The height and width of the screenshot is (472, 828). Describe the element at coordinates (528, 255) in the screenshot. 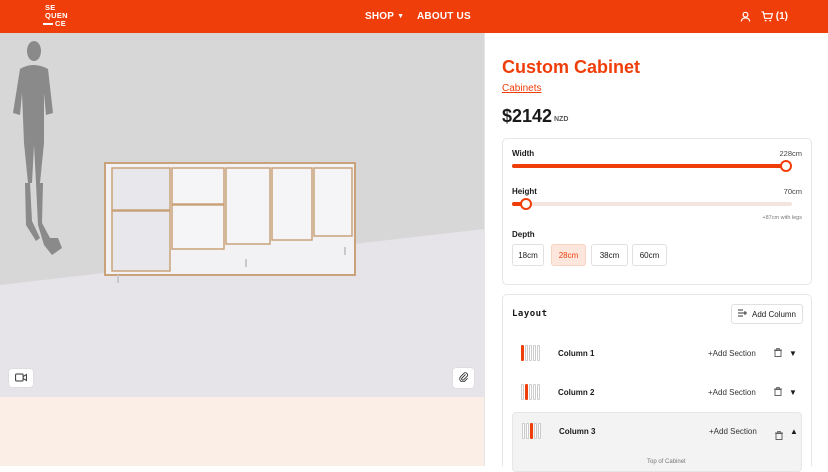

I see `depth-option-18cm: 18cm` at that location.